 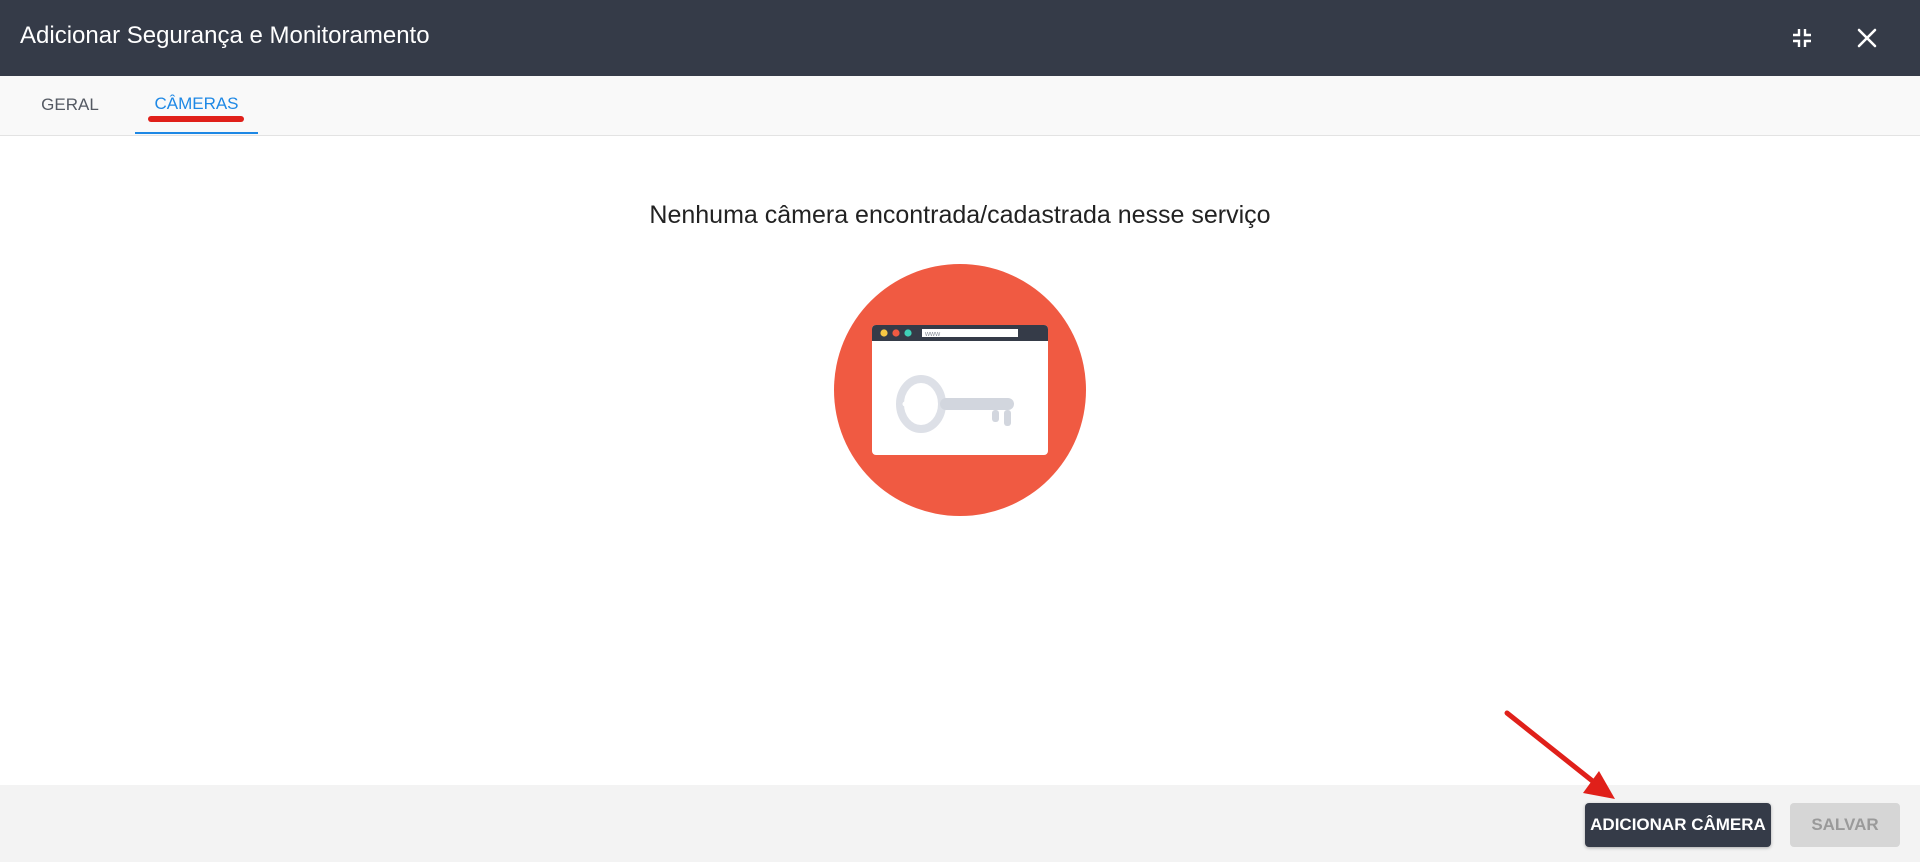 I want to click on tab-bar: GERAL CÂMERAS, so click(x=960, y=106).